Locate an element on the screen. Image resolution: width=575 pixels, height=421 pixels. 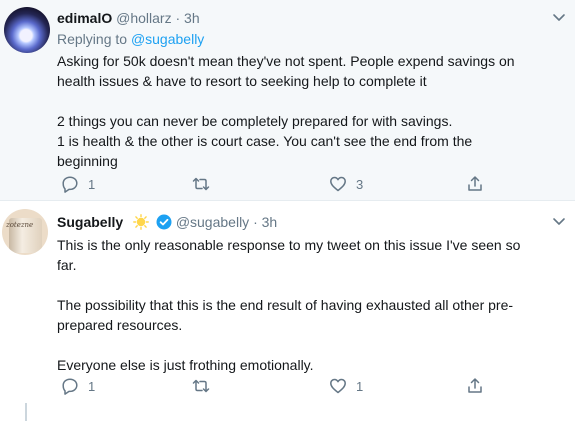
like-count: 1 is located at coordinates (360, 386).